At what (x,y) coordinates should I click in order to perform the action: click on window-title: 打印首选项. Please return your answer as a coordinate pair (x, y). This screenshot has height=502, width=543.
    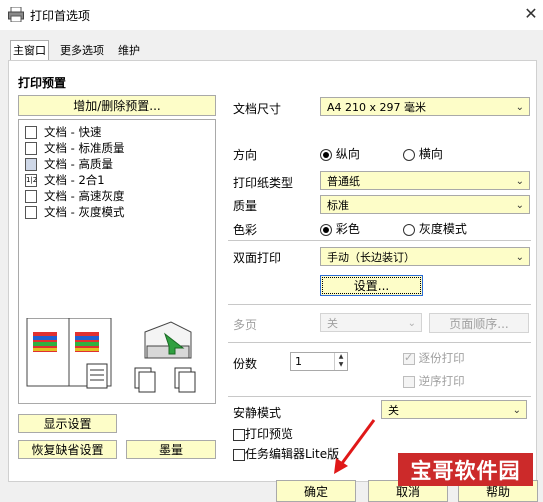
    Looking at the image, I should click on (60, 16).